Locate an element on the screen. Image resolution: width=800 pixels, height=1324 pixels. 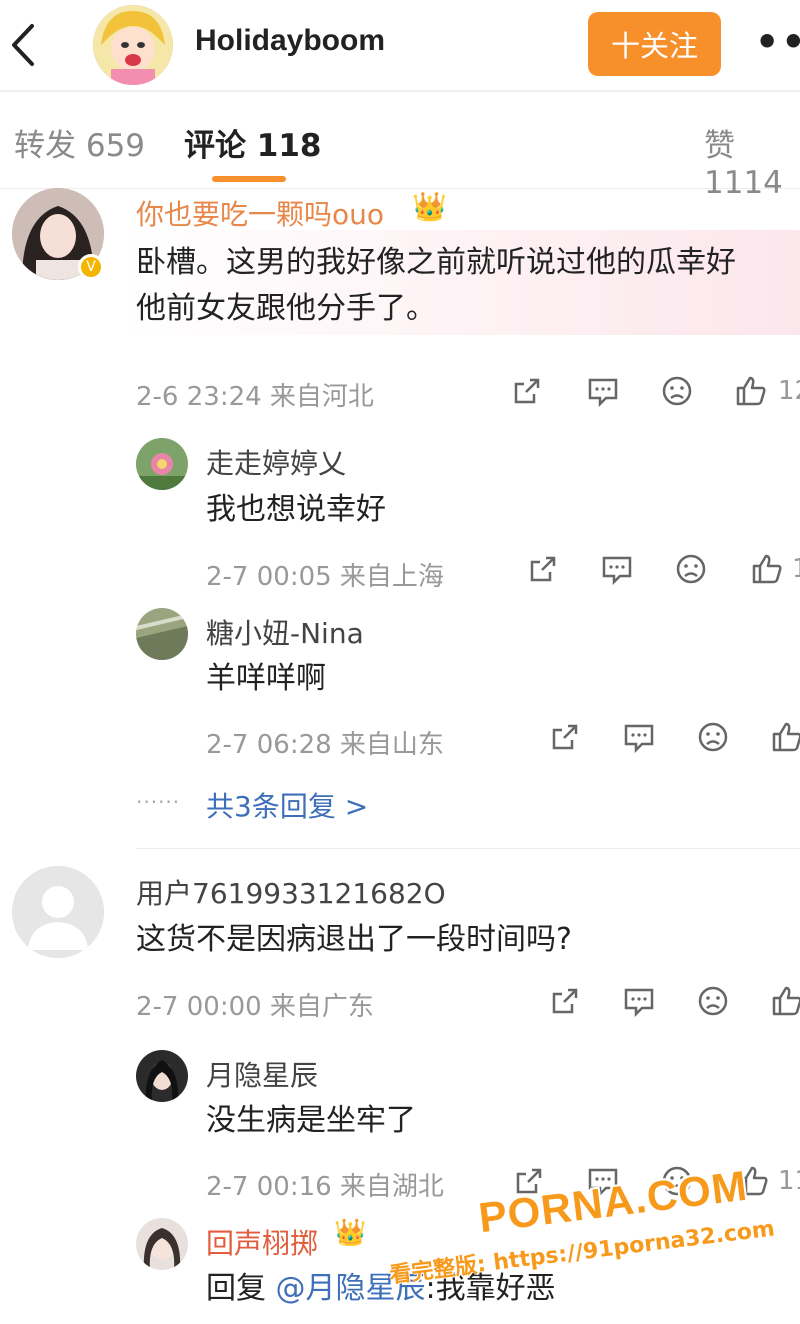
reply-meta: 2-7 00:16 来自湖北 is located at coordinates (325, 1187).